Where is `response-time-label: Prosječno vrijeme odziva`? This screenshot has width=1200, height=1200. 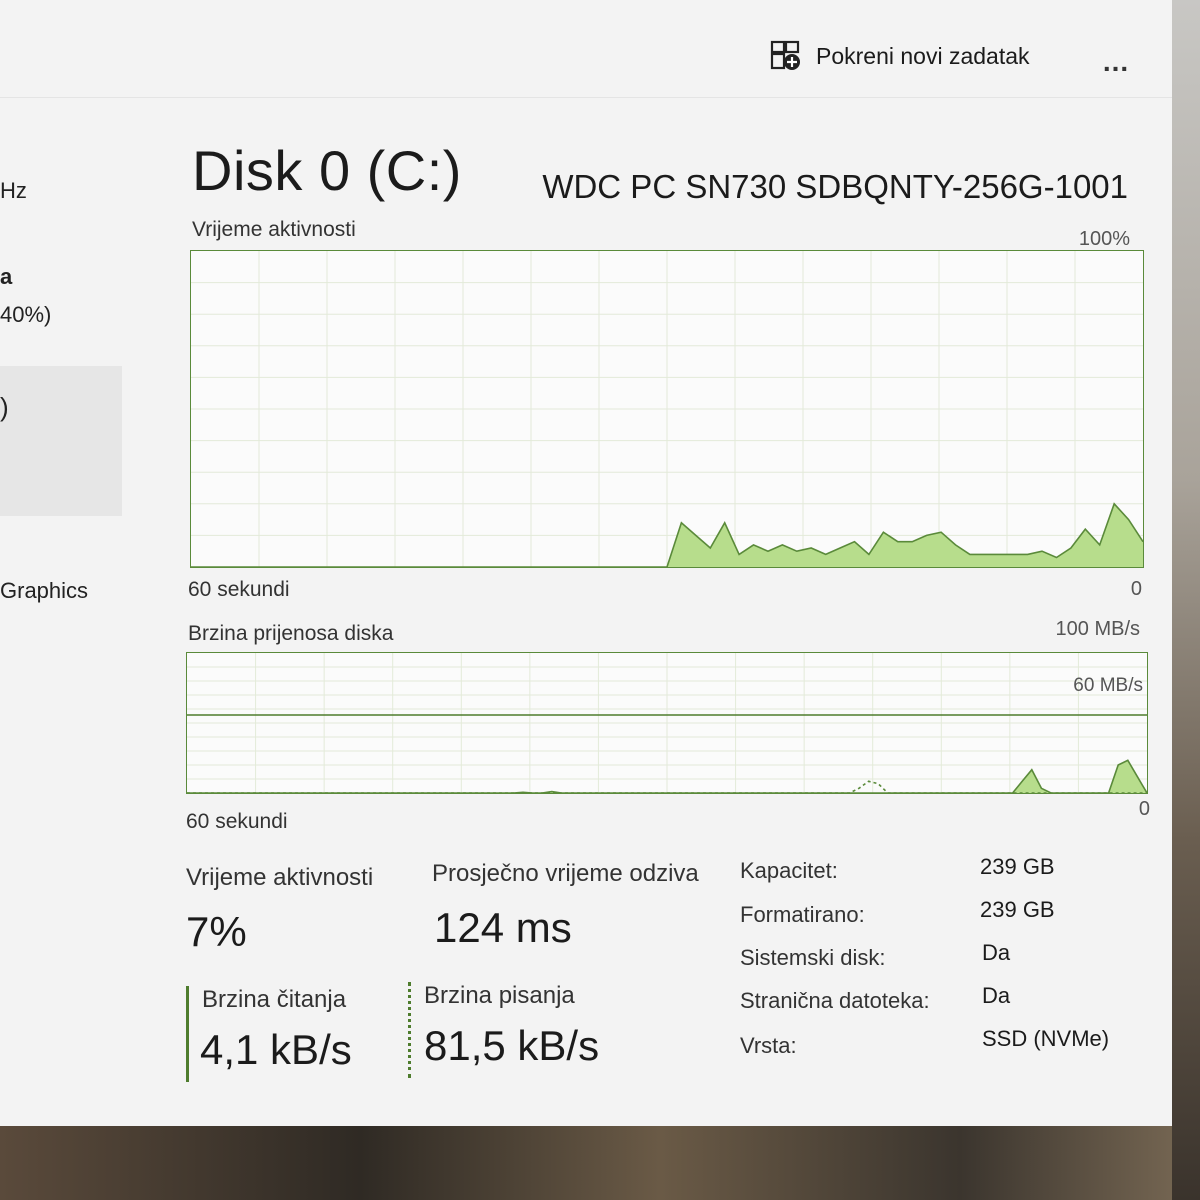
response-time-label: Prosječno vrijeme odziva is located at coordinates (565, 873).